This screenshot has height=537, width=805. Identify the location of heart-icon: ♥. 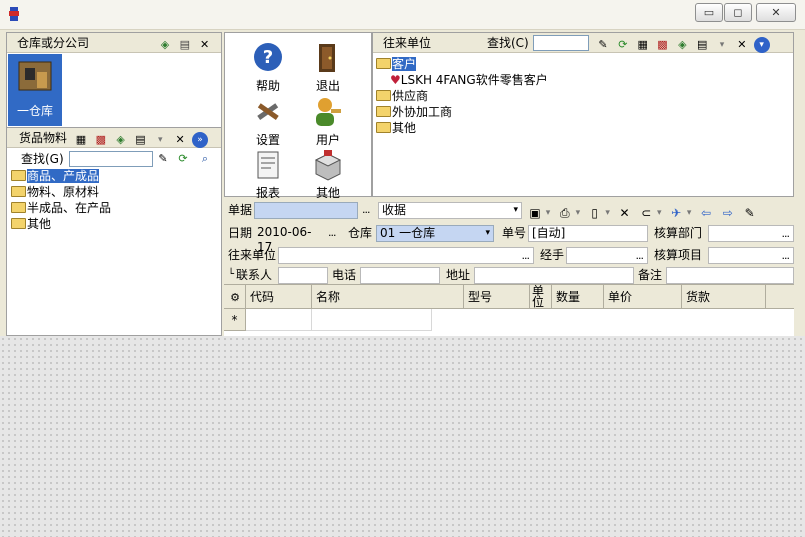
(395, 80).